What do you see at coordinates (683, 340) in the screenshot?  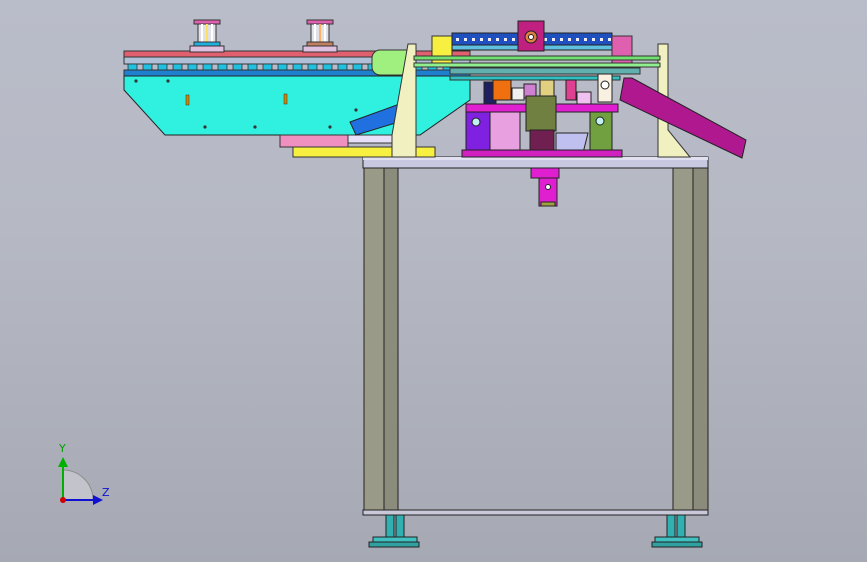 I see `right-leg-inner` at bounding box center [683, 340].